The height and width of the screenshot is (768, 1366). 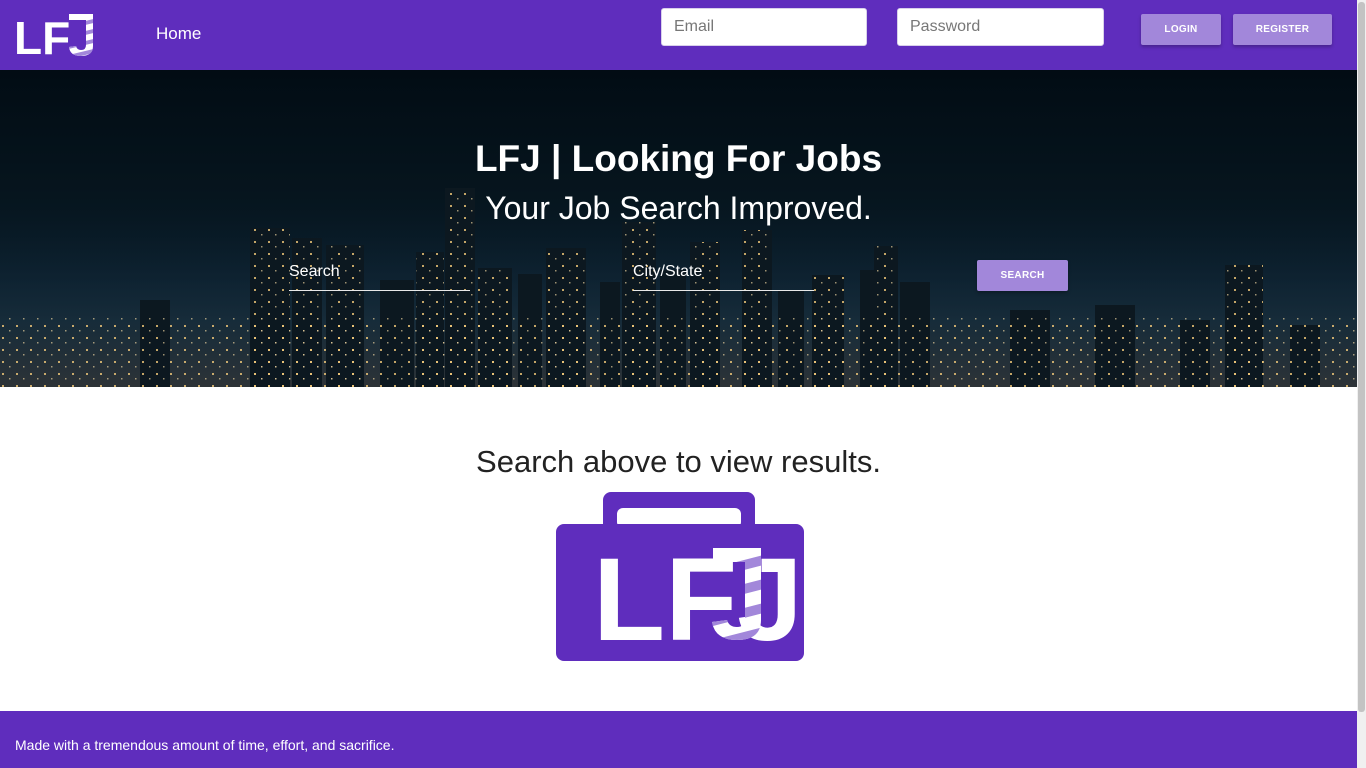 What do you see at coordinates (178, 34) in the screenshot?
I see `nav-home-link: Home` at bounding box center [178, 34].